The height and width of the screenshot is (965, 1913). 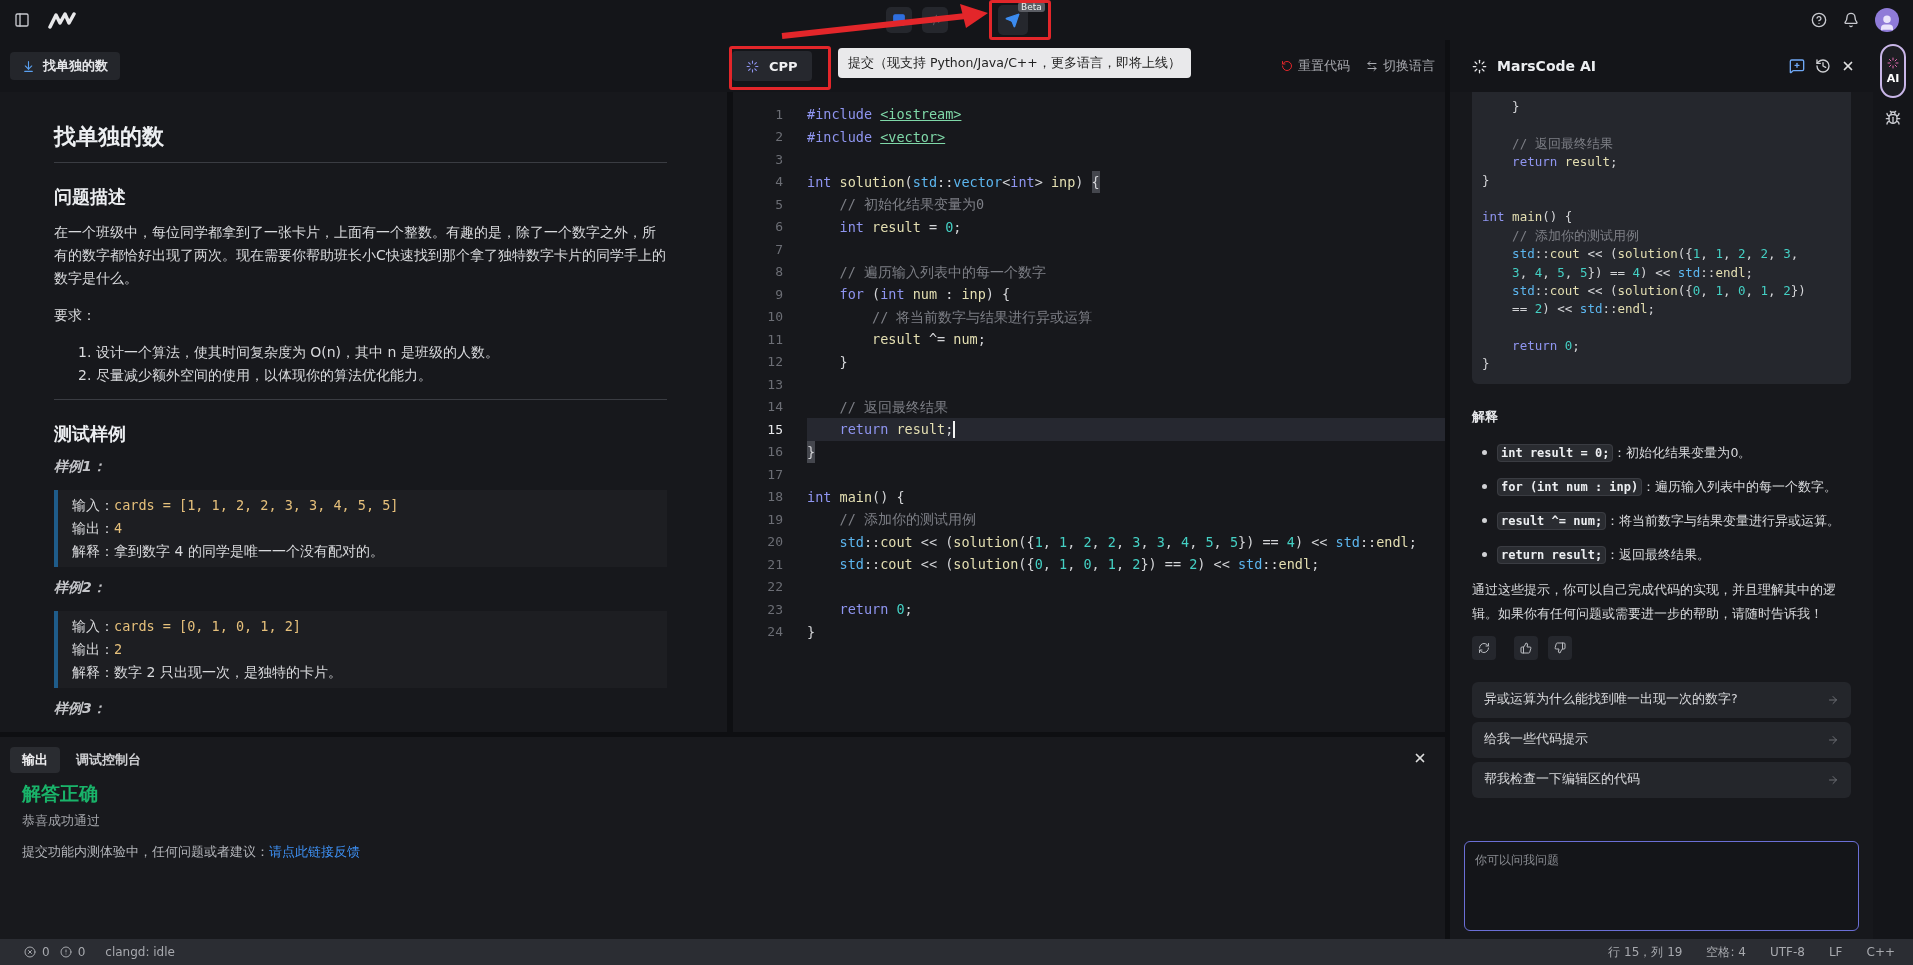 What do you see at coordinates (1654, 601) in the screenshot?
I see `closing-text: 通过这些提示，你可以自己完成代码的实现，并且理解其中的逻辑。如果你有任何问题或需要进一步的帮助，请随时告诉我！` at bounding box center [1654, 601].